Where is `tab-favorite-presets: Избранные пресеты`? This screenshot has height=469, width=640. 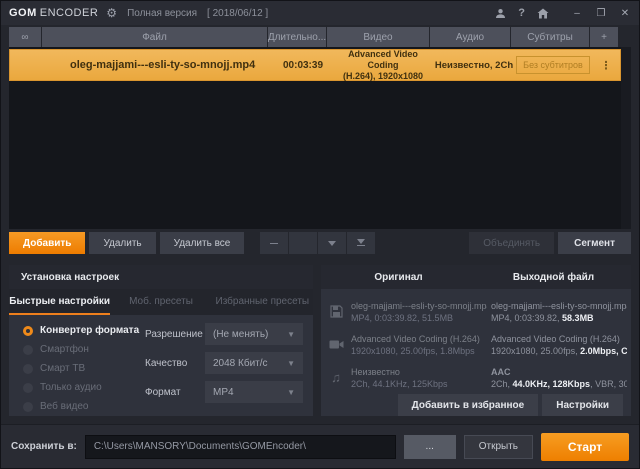
tab-favorite-presets: Избранные пресеты is located at coordinates (262, 302).